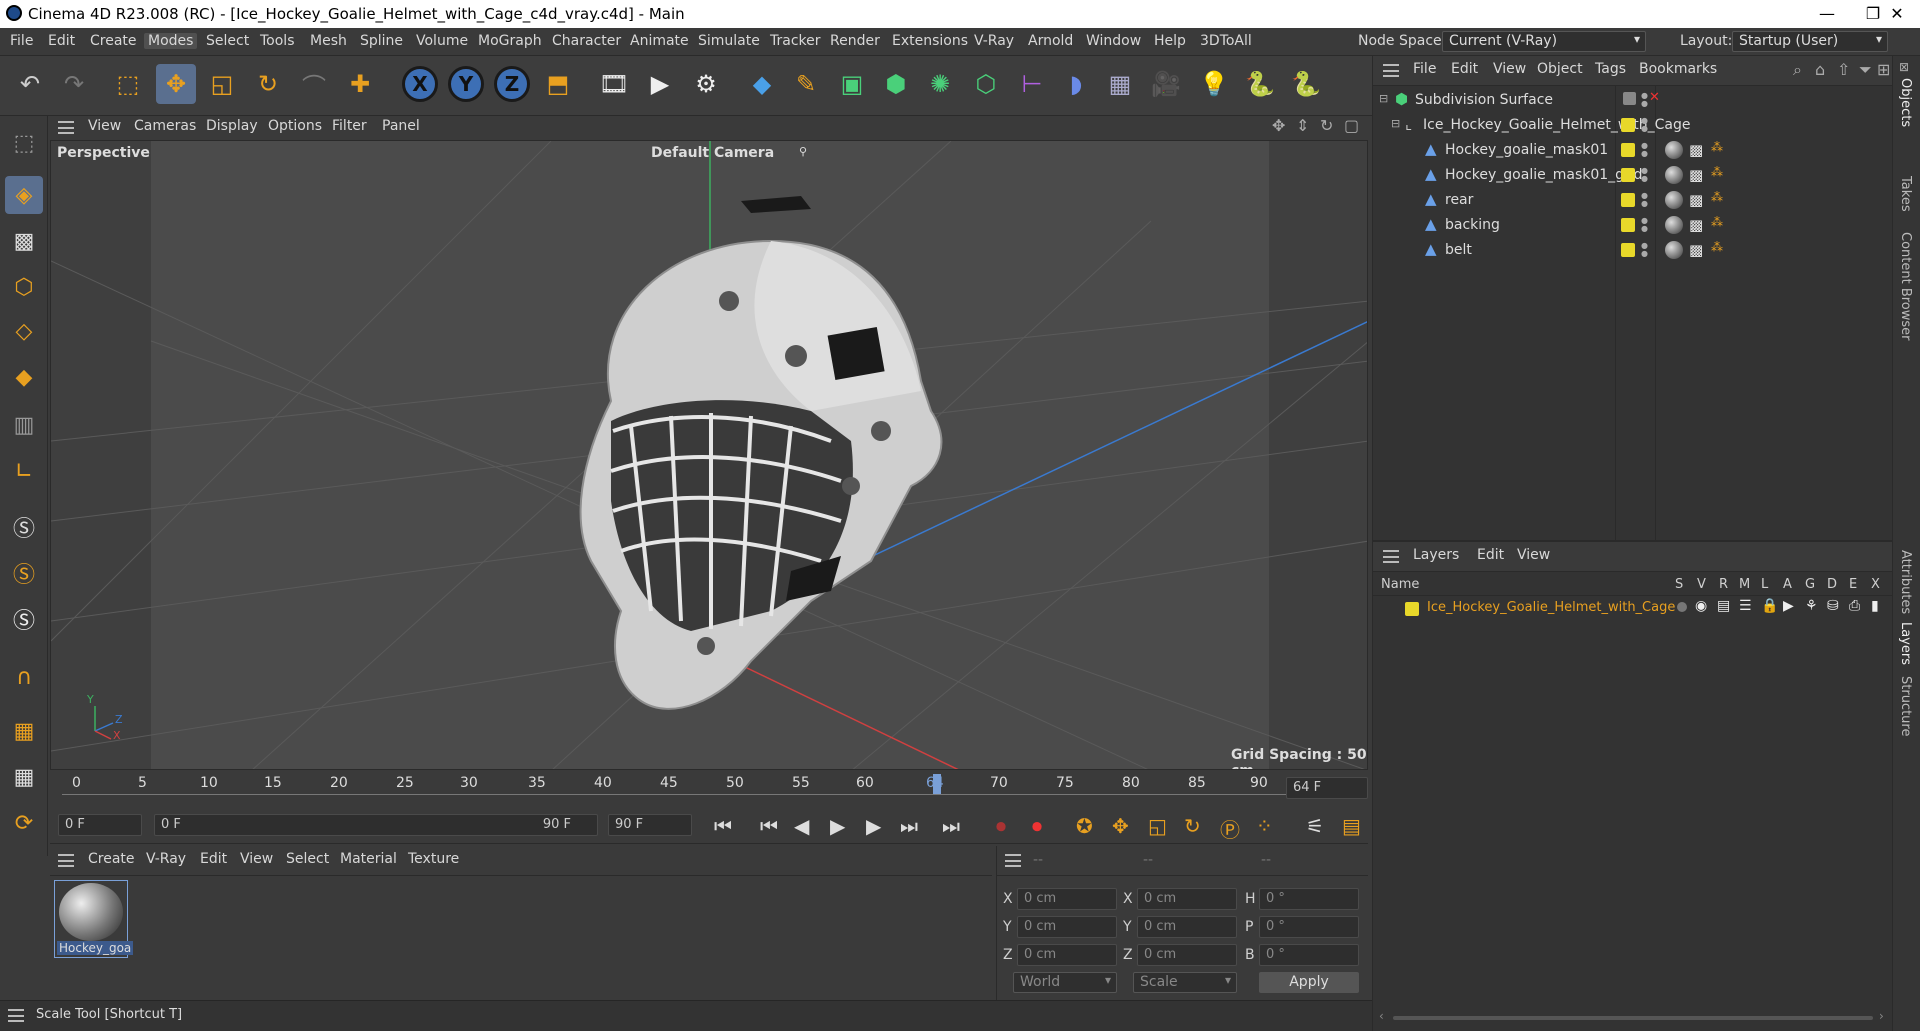 Image resolution: width=1920 pixels, height=1031 pixels. Describe the element at coordinates (1187, 899) in the screenshot. I see `size-x-field: 0 cm` at that location.